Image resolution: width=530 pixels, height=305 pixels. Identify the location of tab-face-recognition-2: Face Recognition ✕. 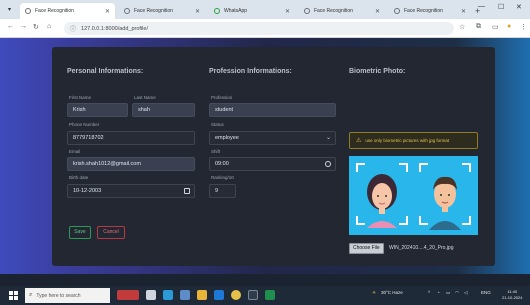
(162, 11).